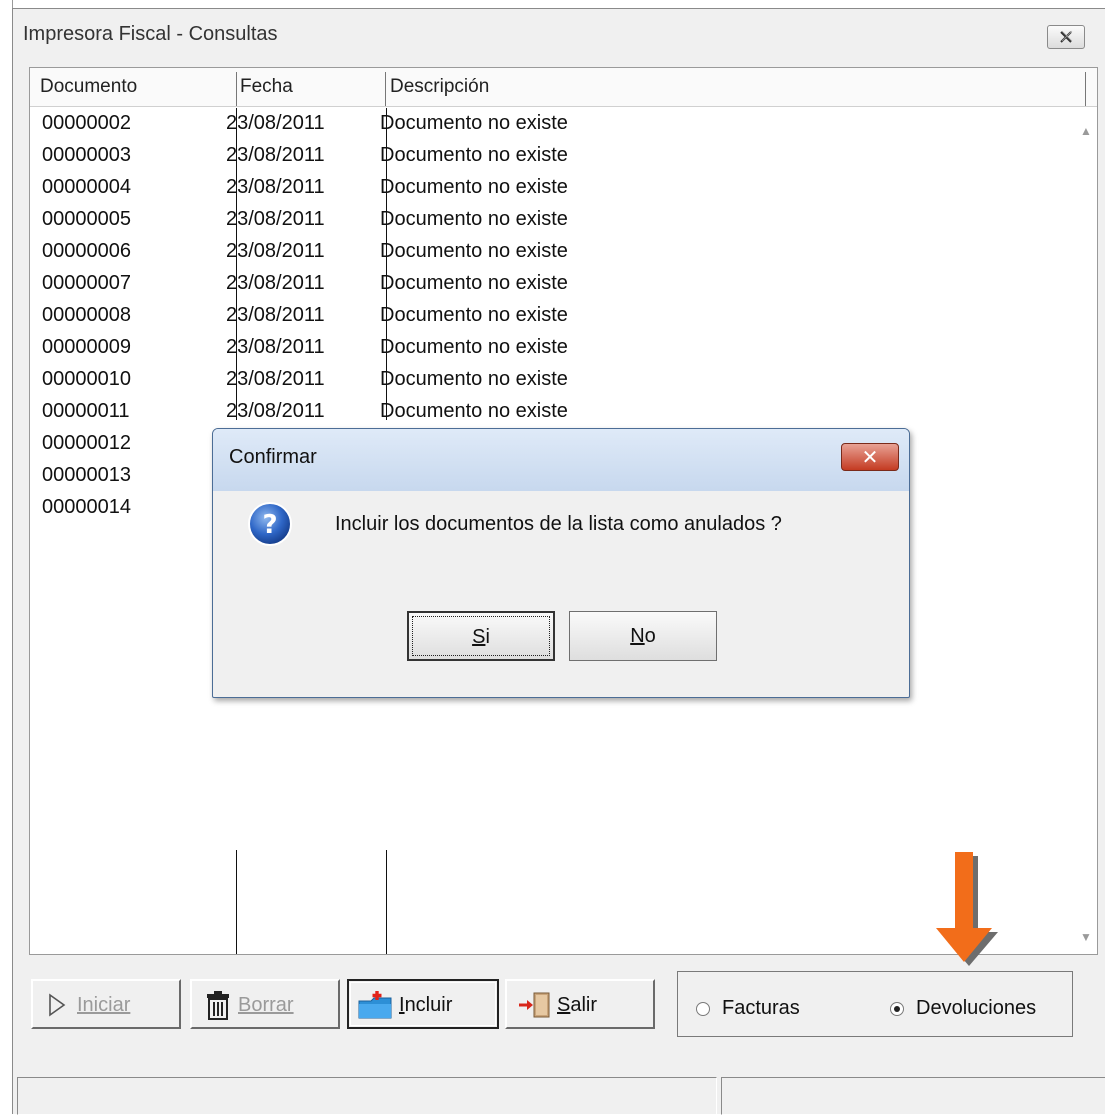 The image size is (1105, 1115). I want to click on radio-selected-dot, so click(897, 1009).